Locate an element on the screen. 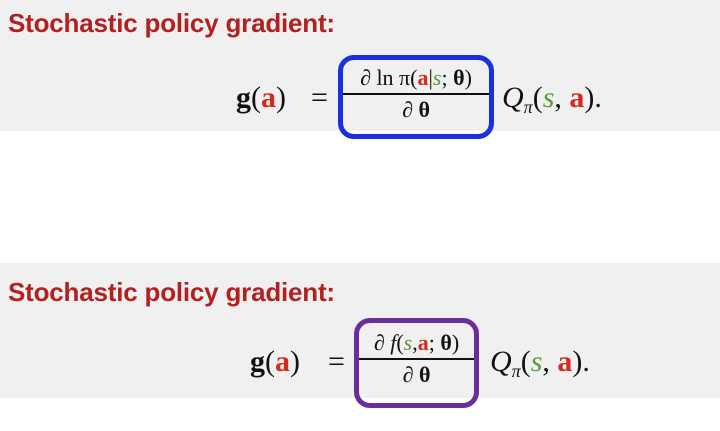 Image resolution: width=720 pixels, height=431 pixels. section-1-heading: Stochastic policy gradient: is located at coordinates (171, 23).